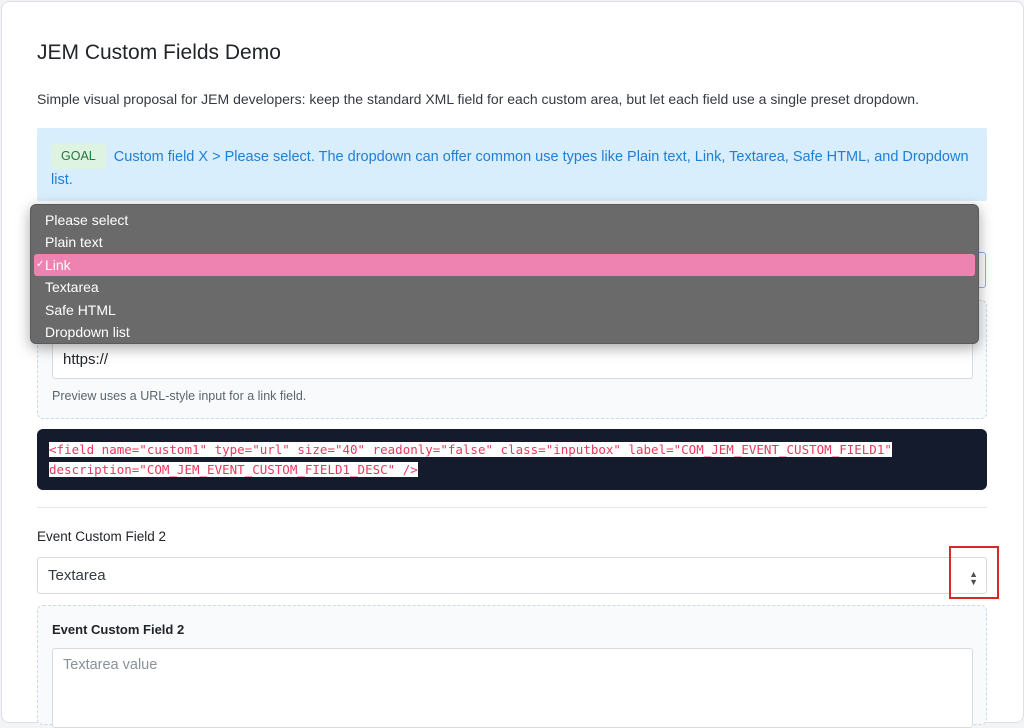 The width and height of the screenshot is (1024, 728). Describe the element at coordinates (58, 264) in the screenshot. I see `dropdown-option-link-label: Link` at that location.